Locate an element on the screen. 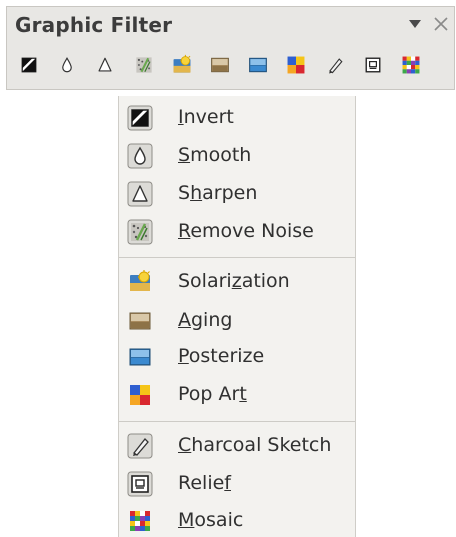 The width and height of the screenshot is (456, 537). toolbar-title: Graphic Filter is located at coordinates (94, 25).